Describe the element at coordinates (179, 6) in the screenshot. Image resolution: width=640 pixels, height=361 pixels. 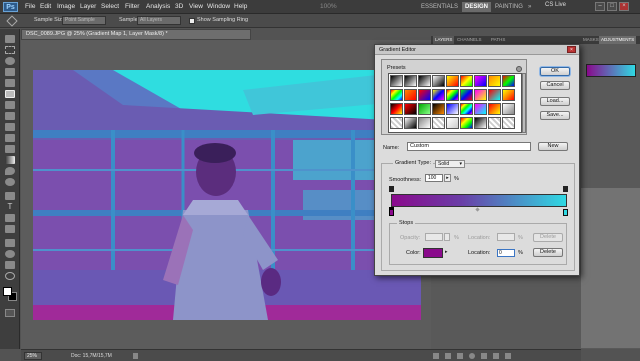
I see `menu-3d: 3D` at that location.